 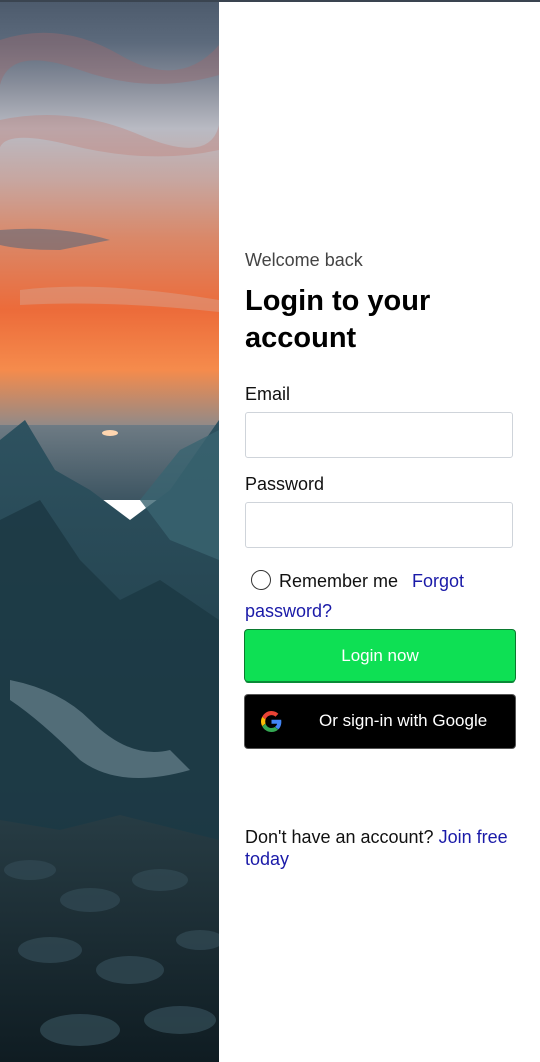 I want to click on email-field, so click(x=379, y=435).